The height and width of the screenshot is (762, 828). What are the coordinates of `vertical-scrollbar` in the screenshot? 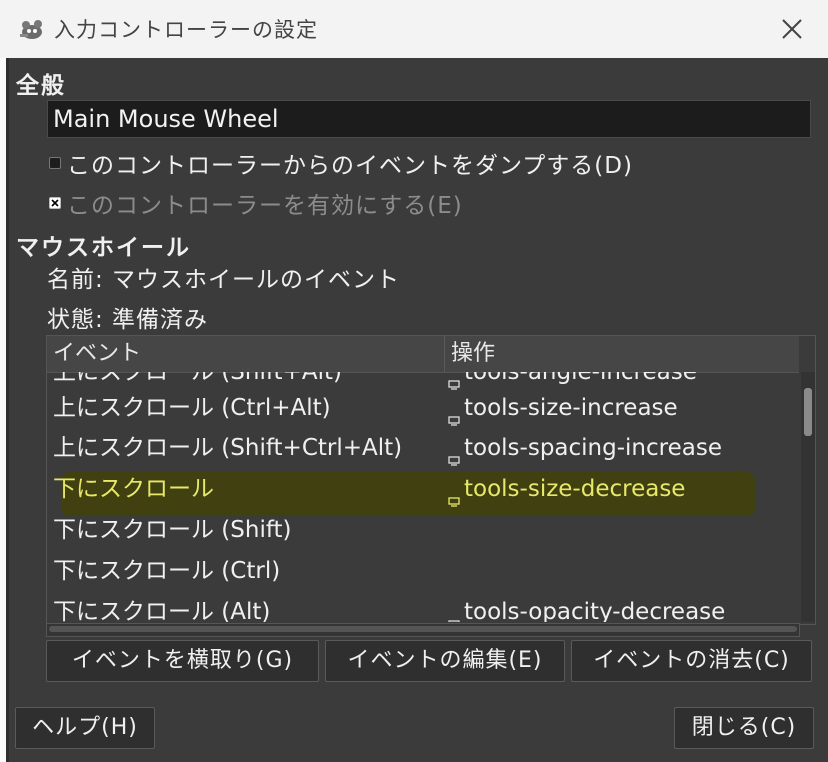 It's located at (808, 497).